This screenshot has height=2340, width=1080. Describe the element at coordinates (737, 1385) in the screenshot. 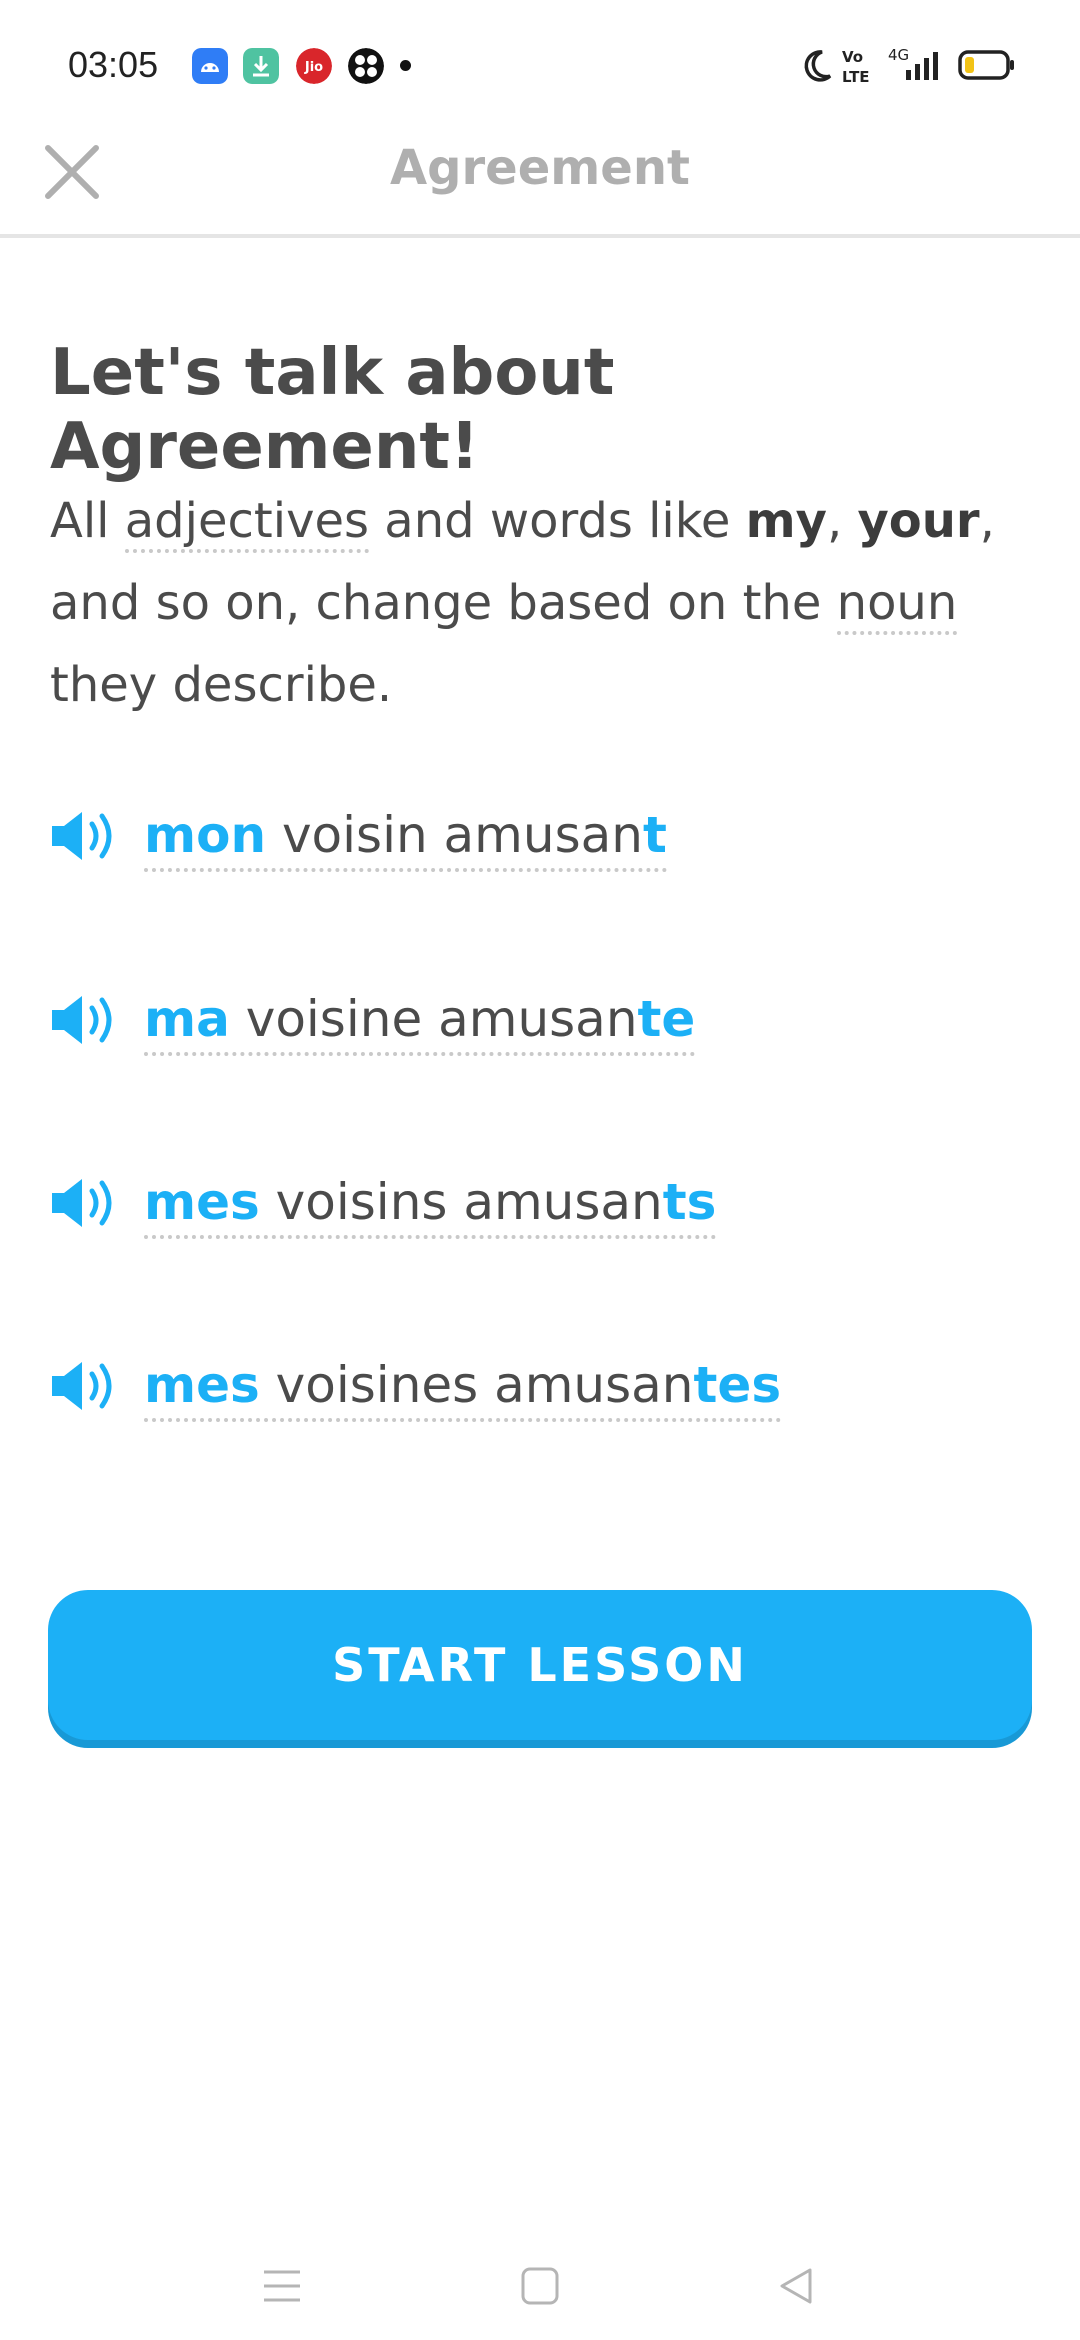

I see `phrase-ending: tes` at that location.